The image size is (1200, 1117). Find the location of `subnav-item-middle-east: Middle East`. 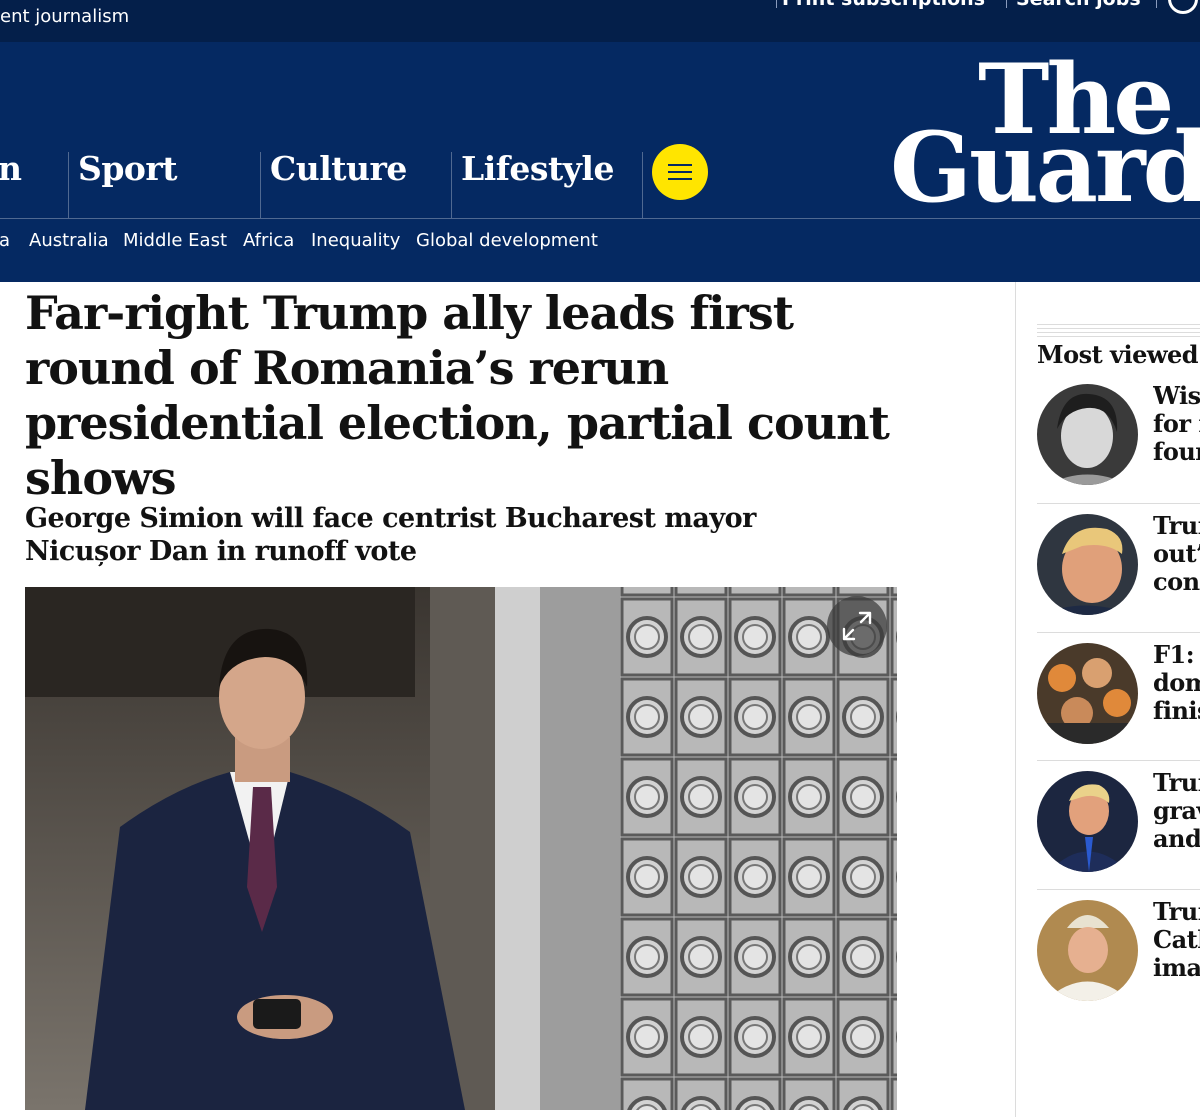

subnav-item-middle-east: Middle East is located at coordinates (175, 240).